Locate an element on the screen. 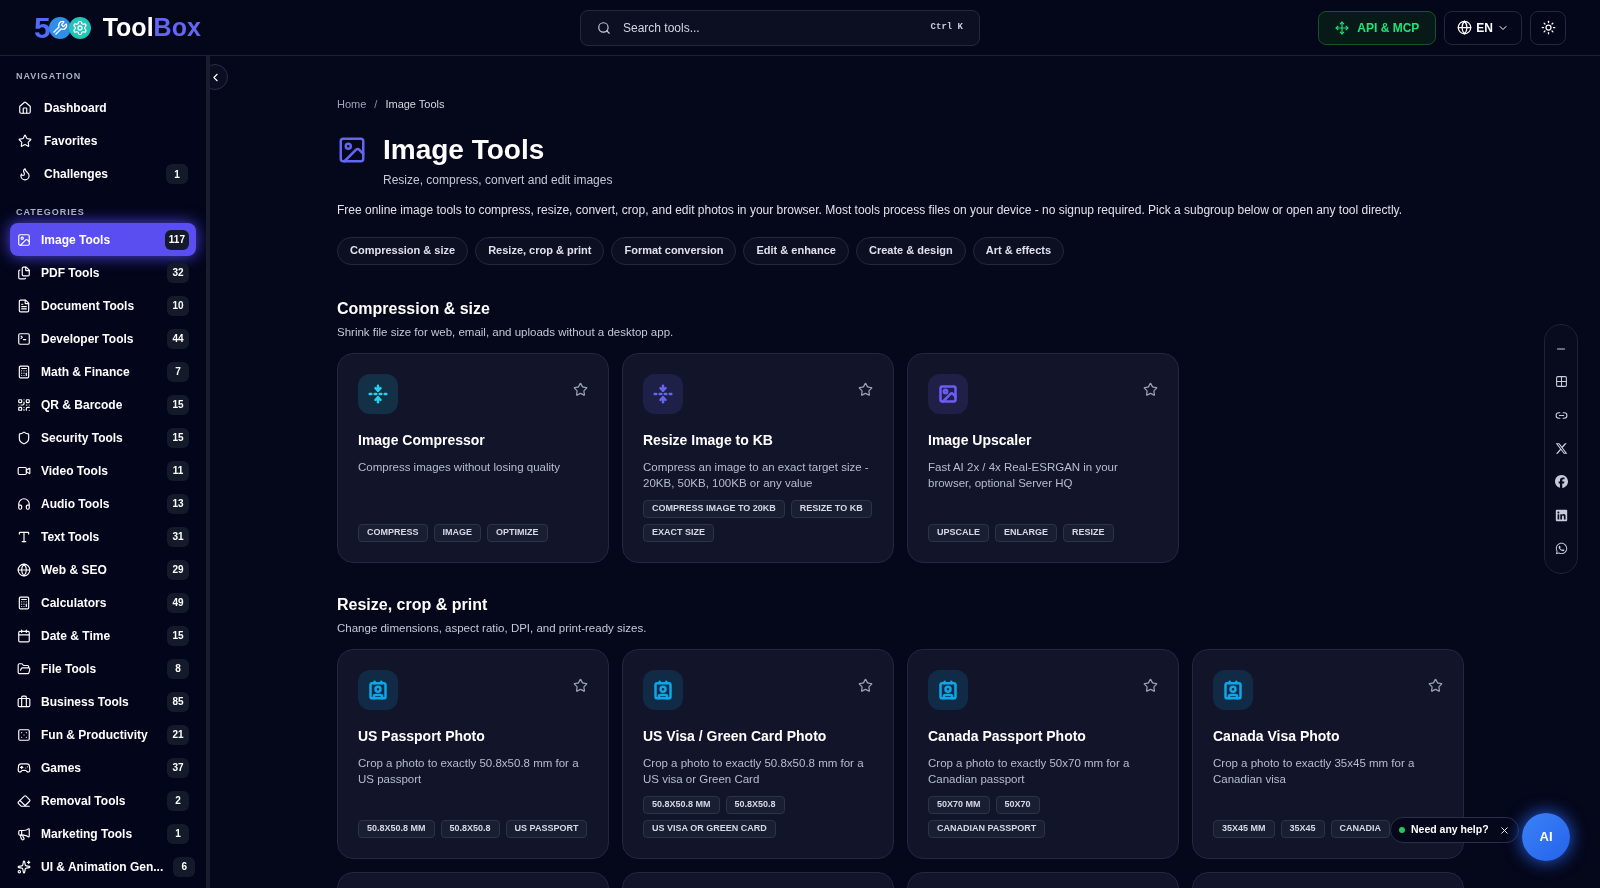 This screenshot has width=1600, height=888. subgroup-pill: Resize, crop & print is located at coordinates (540, 250).